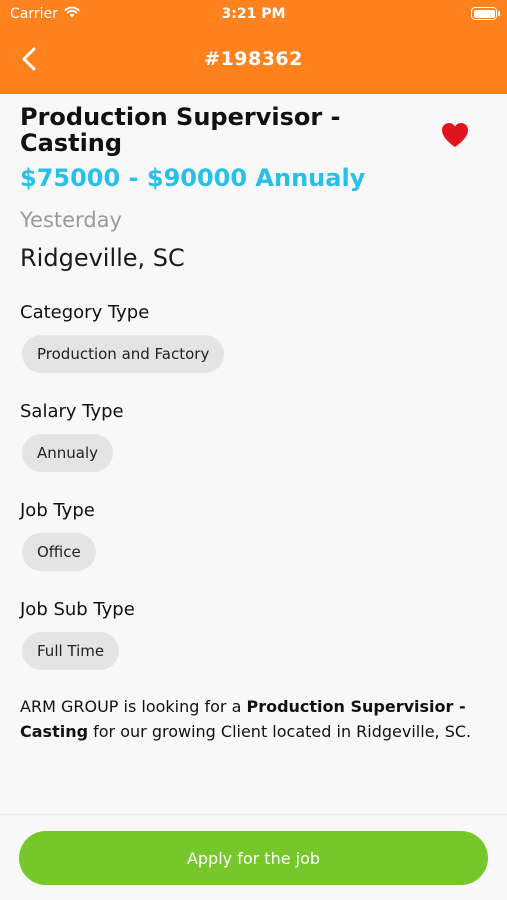 The width and height of the screenshot is (507, 900). I want to click on footer: Apply for the job, so click(253, 857).